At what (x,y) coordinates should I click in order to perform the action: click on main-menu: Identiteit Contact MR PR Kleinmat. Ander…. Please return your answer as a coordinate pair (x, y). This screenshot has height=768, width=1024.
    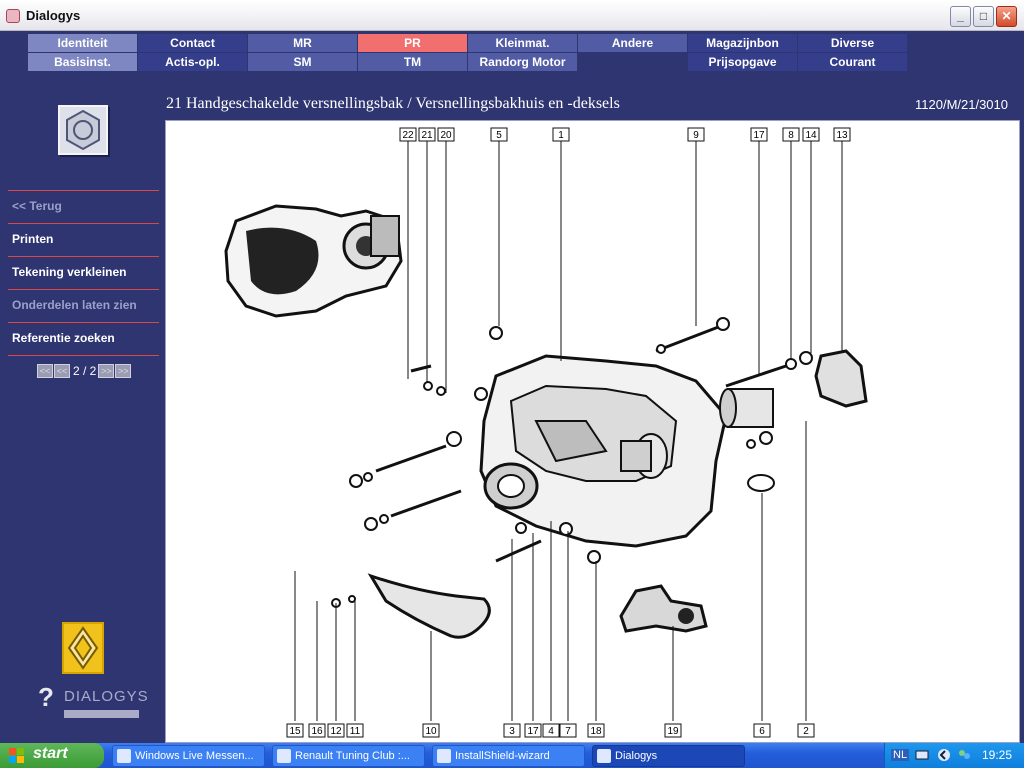
    Looking at the image, I should click on (478, 53).